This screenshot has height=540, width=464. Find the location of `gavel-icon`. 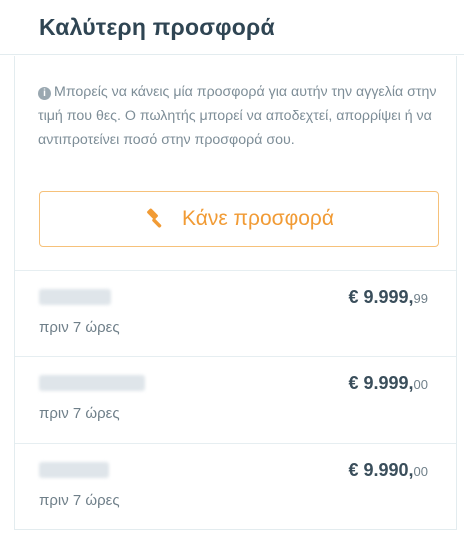

gavel-icon is located at coordinates (154, 218).